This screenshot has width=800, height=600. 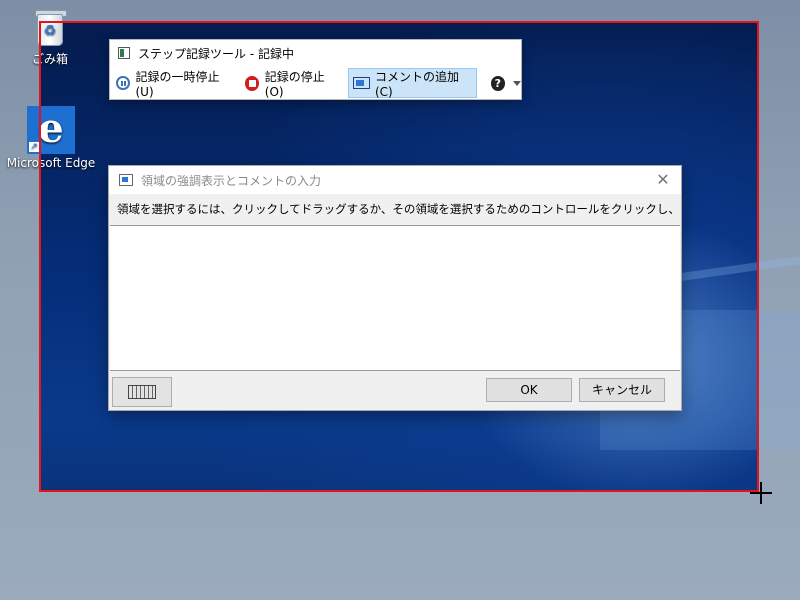 What do you see at coordinates (663, 180) in the screenshot?
I see `close-icon: ✕` at bounding box center [663, 180].